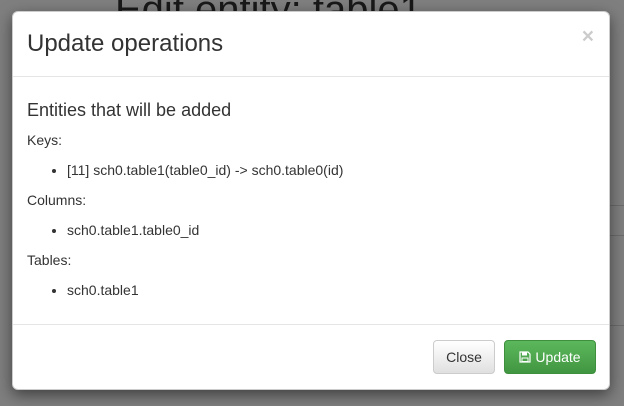 The image size is (624, 406). I want to click on update-button-label: Update, so click(558, 357).